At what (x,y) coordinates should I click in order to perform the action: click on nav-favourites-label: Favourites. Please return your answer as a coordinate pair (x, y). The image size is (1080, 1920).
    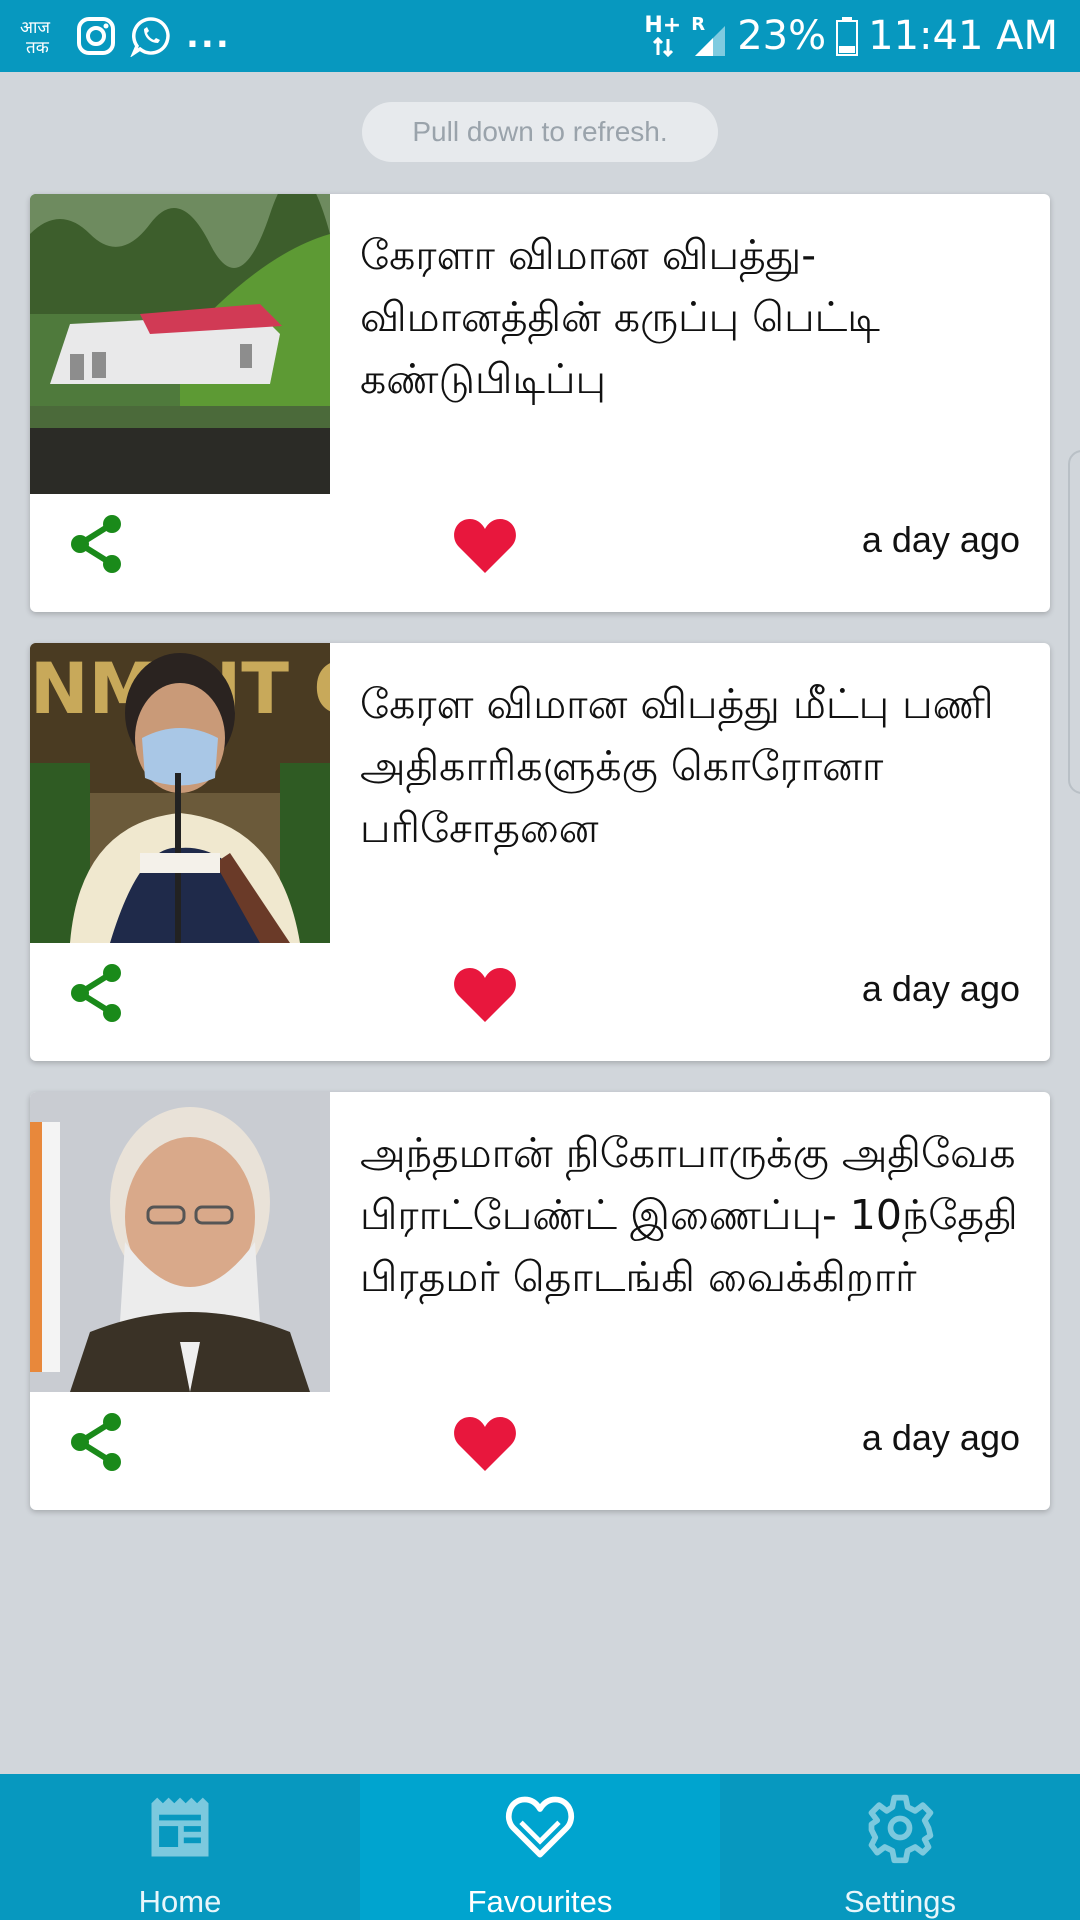
    Looking at the image, I should click on (540, 1901).